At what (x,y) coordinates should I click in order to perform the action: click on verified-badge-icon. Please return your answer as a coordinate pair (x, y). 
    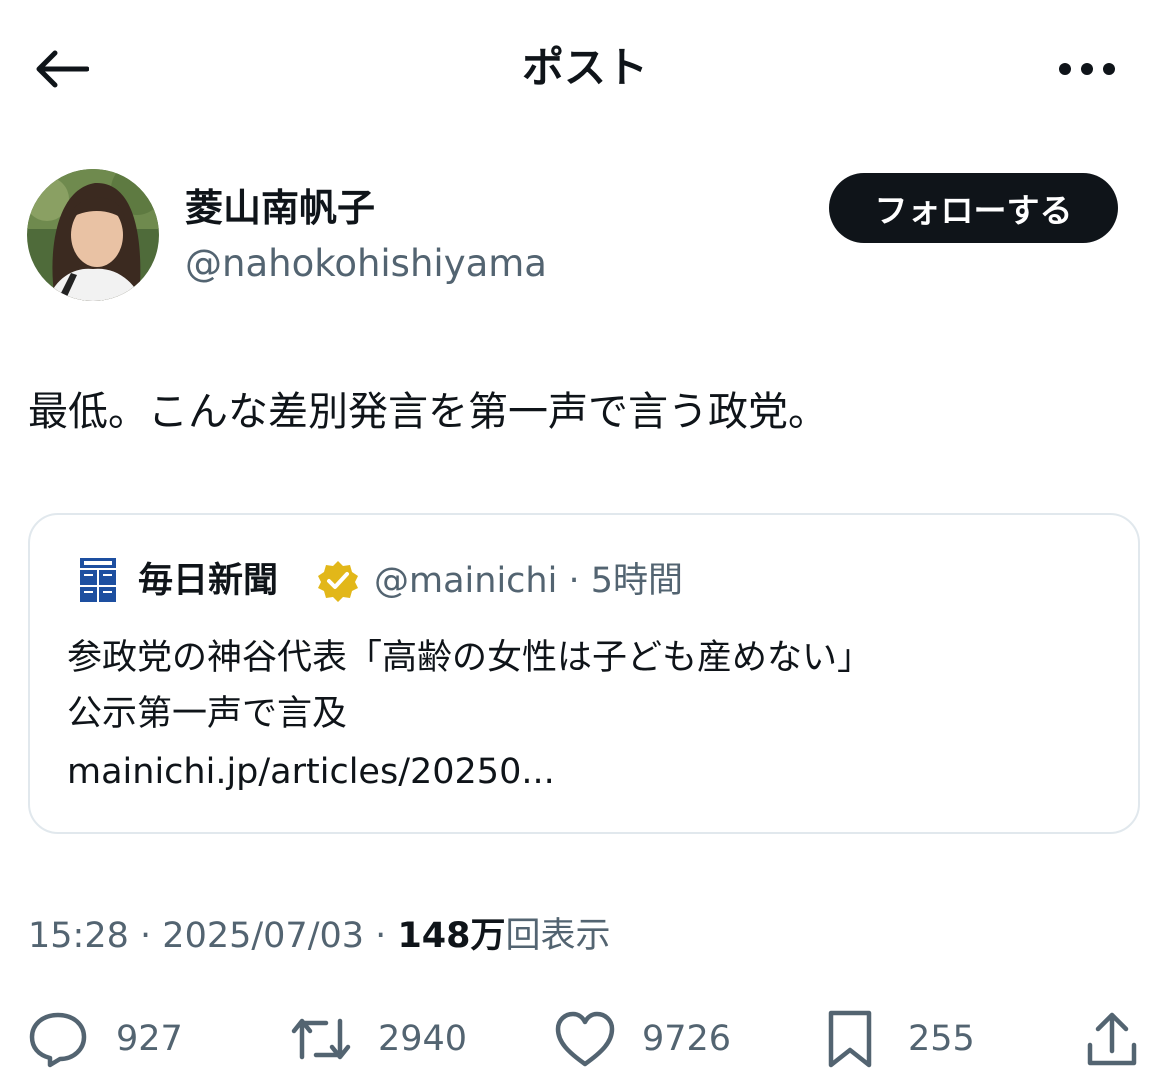
    Looking at the image, I should click on (338, 581).